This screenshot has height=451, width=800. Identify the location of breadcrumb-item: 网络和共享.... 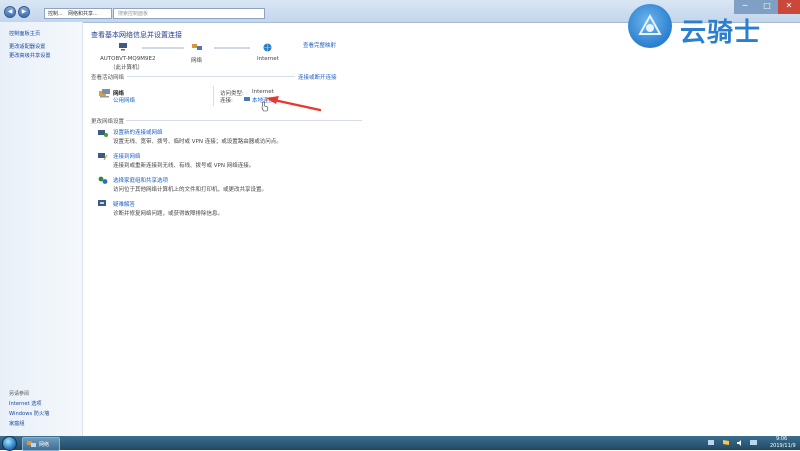
(83, 13).